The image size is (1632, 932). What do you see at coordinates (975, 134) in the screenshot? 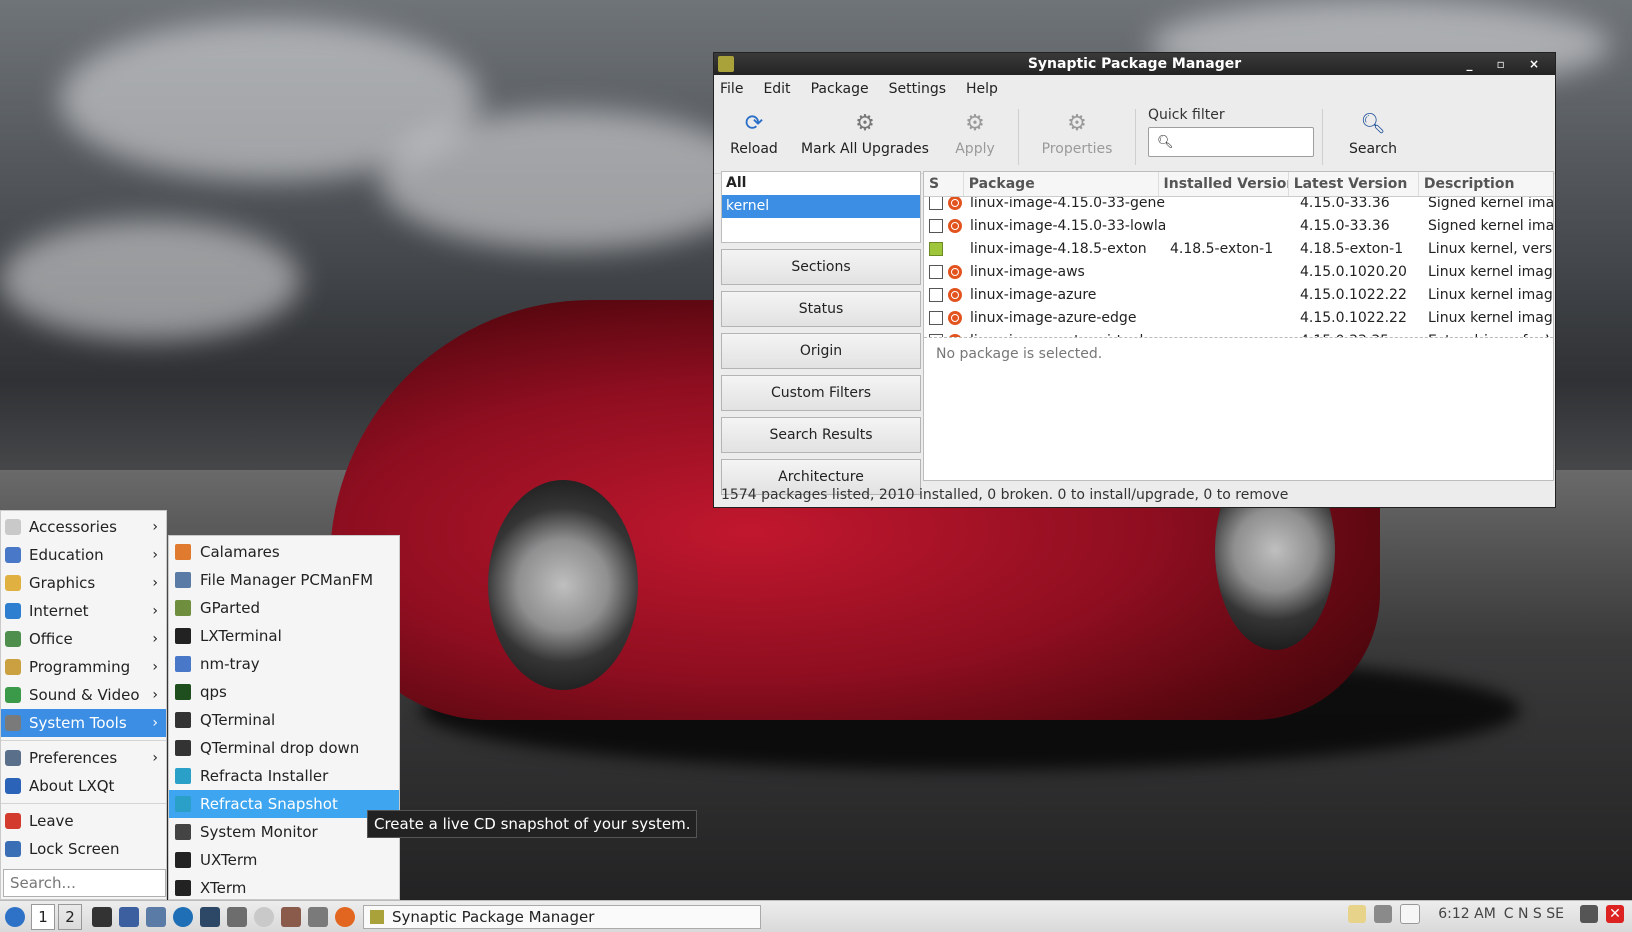
I see `apply-button: ⚙ Apply` at bounding box center [975, 134].